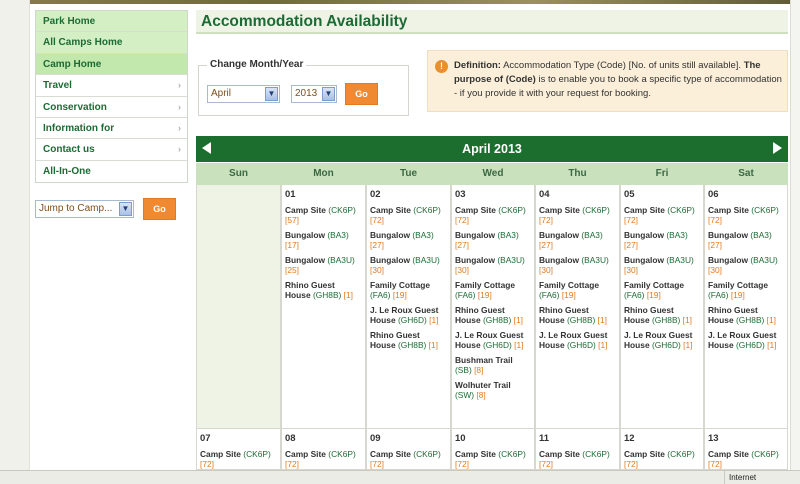 This screenshot has height=484, width=800. I want to click on page-left-margin, so click(15, 235).